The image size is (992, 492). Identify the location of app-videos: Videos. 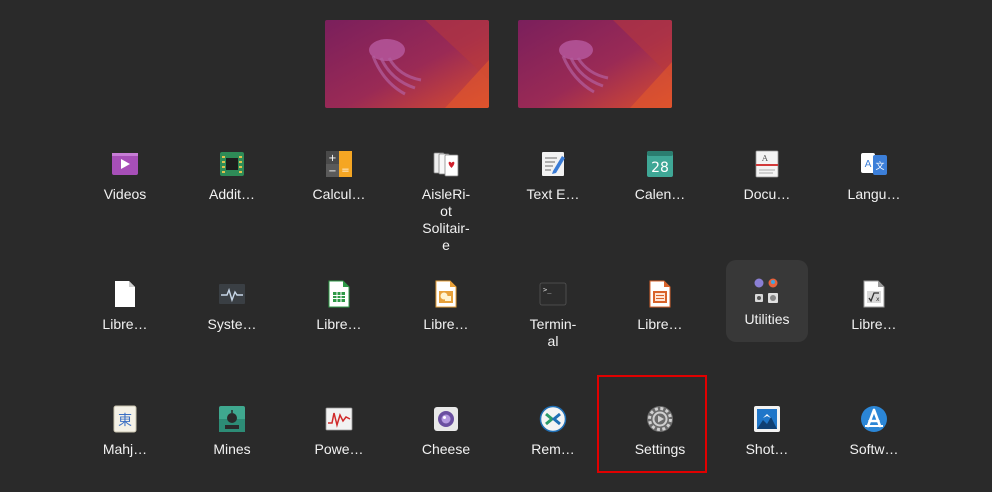
(125, 178).